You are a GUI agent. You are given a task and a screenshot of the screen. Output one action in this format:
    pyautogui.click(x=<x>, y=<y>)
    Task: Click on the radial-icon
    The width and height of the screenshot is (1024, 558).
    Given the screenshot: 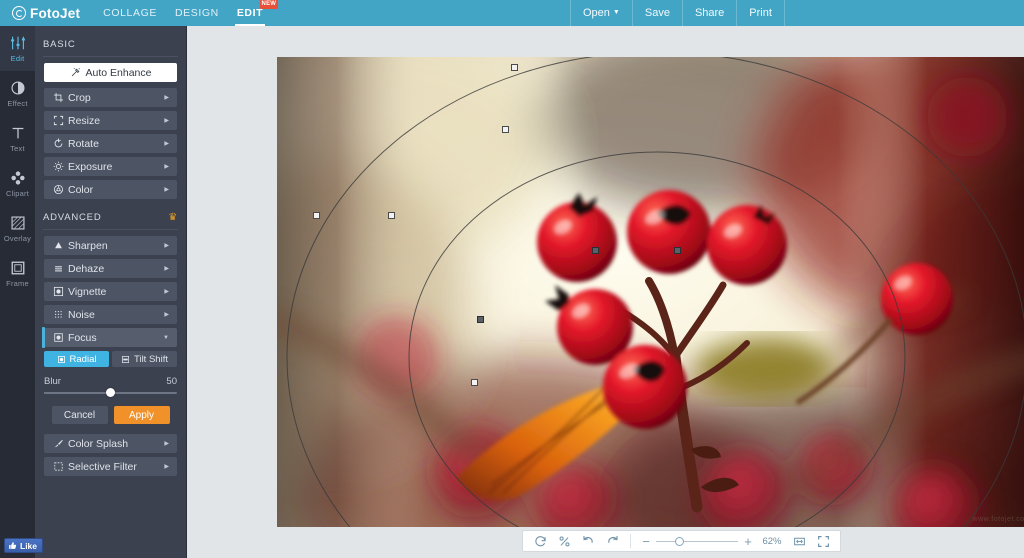 What is the action you would take?
    pyautogui.click(x=61, y=359)
    